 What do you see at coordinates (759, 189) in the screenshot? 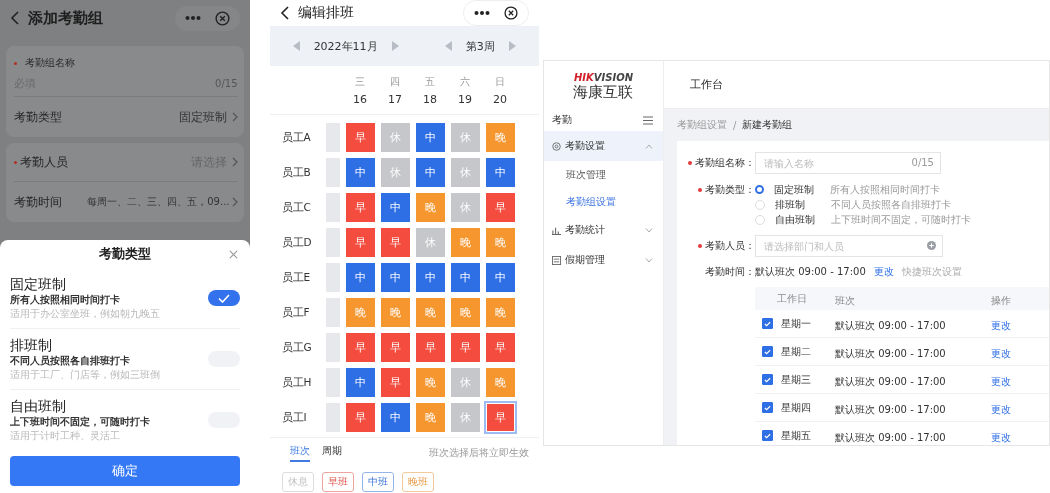
I see `radio-button` at bounding box center [759, 189].